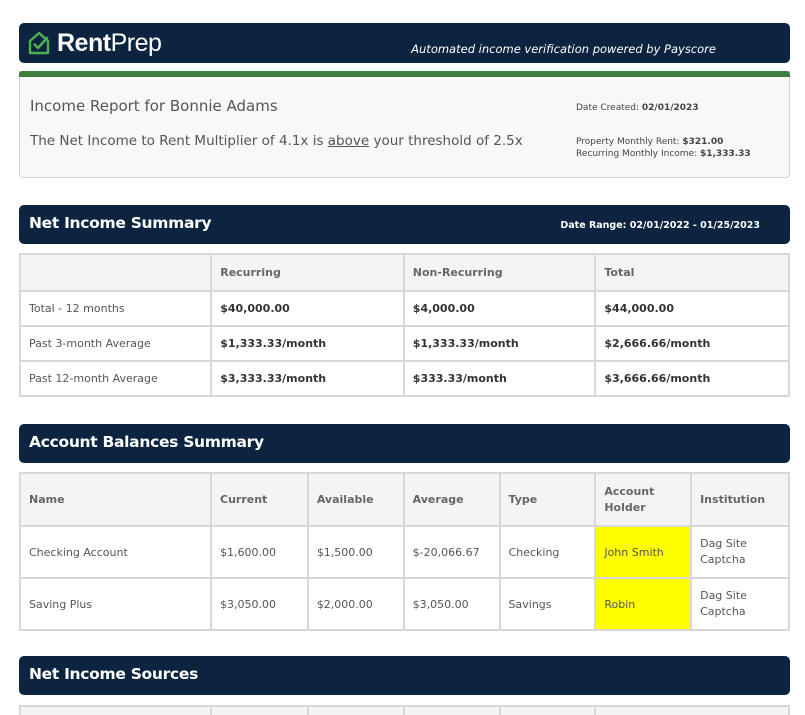 This screenshot has width=805, height=715. I want to click on recurring-value: $40,000.00, so click(307, 308).